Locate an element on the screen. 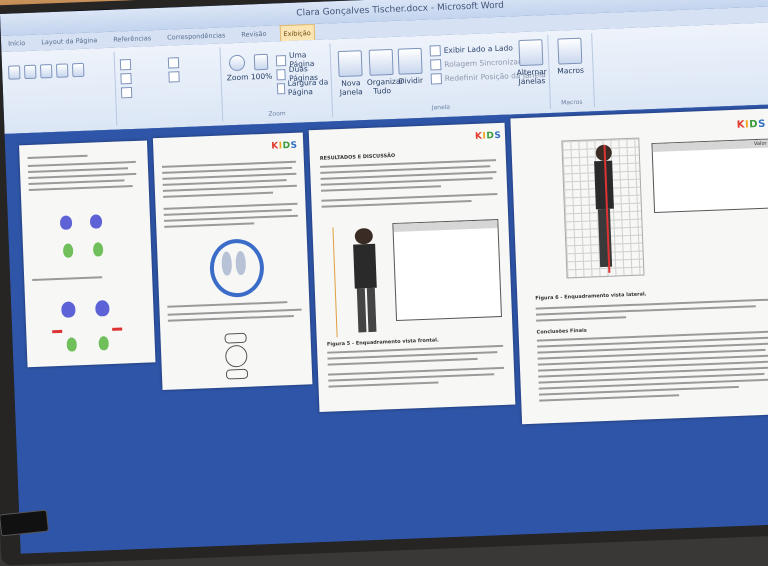 This screenshot has height=566, width=768. zoom-100-button: 100% is located at coordinates (261, 67).